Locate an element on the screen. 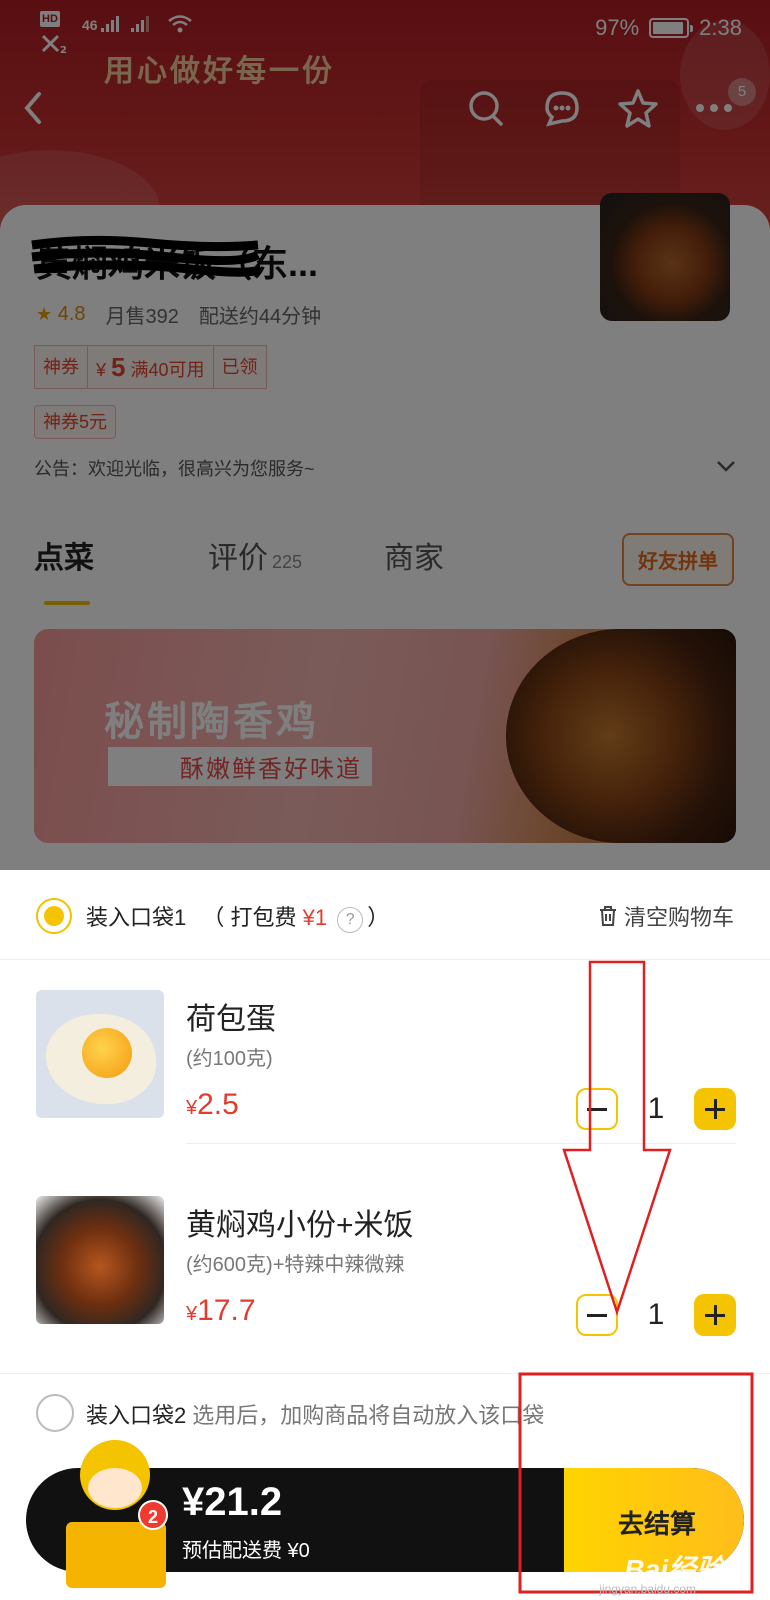 Image resolution: width=770 pixels, height=1600 pixels. cart-total: ¥21.2 is located at coordinates (232, 1502).